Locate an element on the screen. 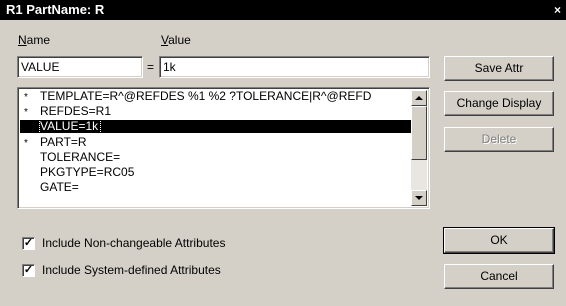 Image resolution: width=566 pixels, height=306 pixels. title-bar: R1 PartName: R × is located at coordinates (283, 10).